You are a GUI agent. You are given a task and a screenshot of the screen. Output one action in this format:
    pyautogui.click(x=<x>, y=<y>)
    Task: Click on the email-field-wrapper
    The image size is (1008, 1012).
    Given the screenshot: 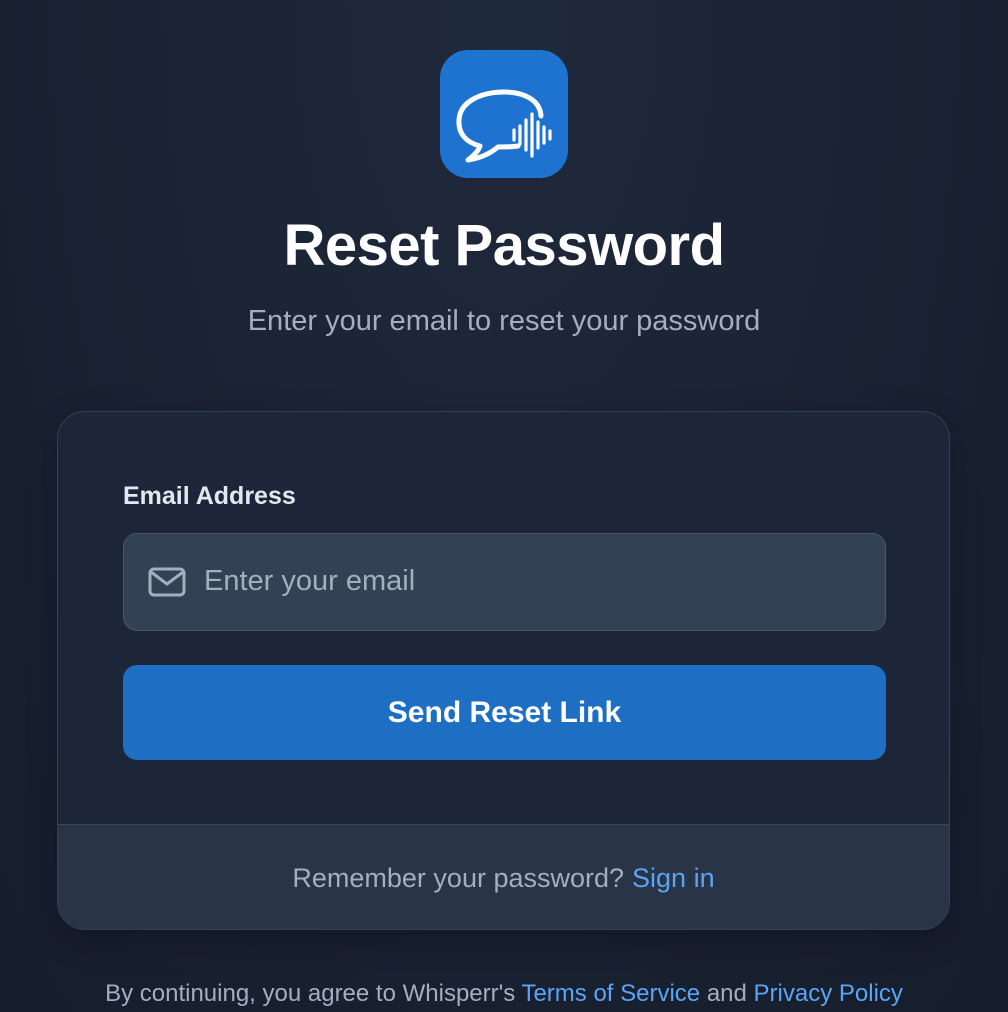 What is the action you would take?
    pyautogui.click(x=504, y=582)
    